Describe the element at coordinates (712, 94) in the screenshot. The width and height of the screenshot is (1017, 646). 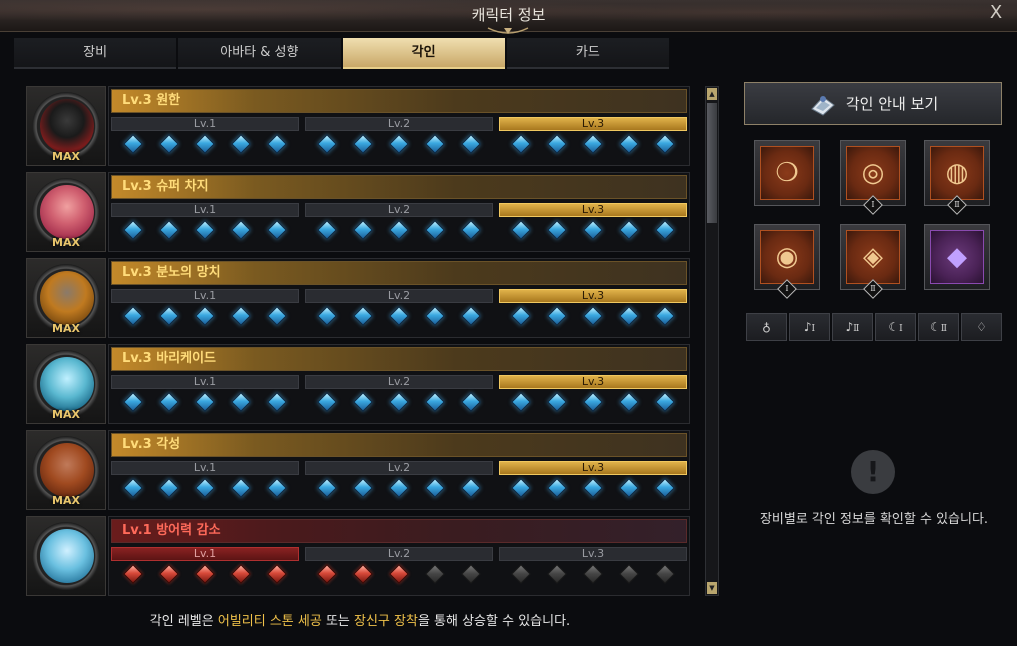
I see `scroll-up-button: ▲` at that location.